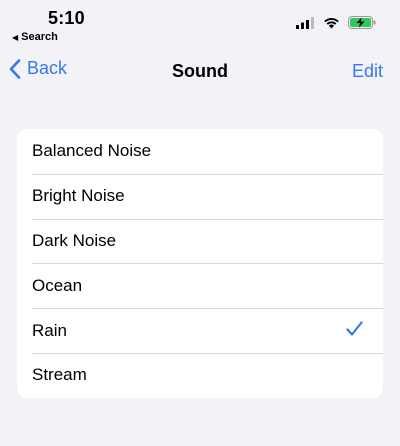 The width and height of the screenshot is (400, 446). I want to click on sound-option-bright-noise: Bright Noise, so click(200, 196).